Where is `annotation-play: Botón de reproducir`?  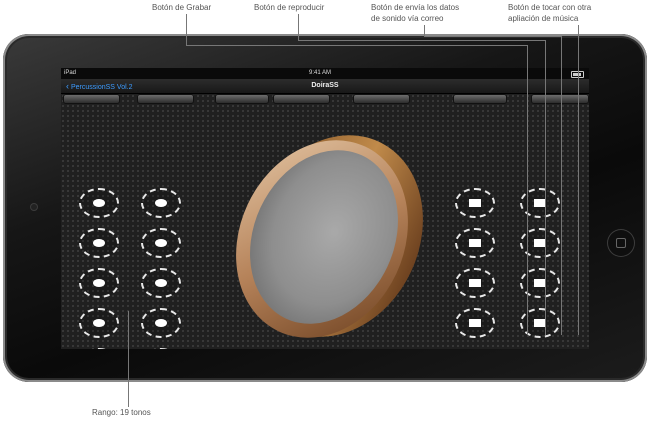
annotation-play: Botón de reproducir is located at coordinates (289, 7).